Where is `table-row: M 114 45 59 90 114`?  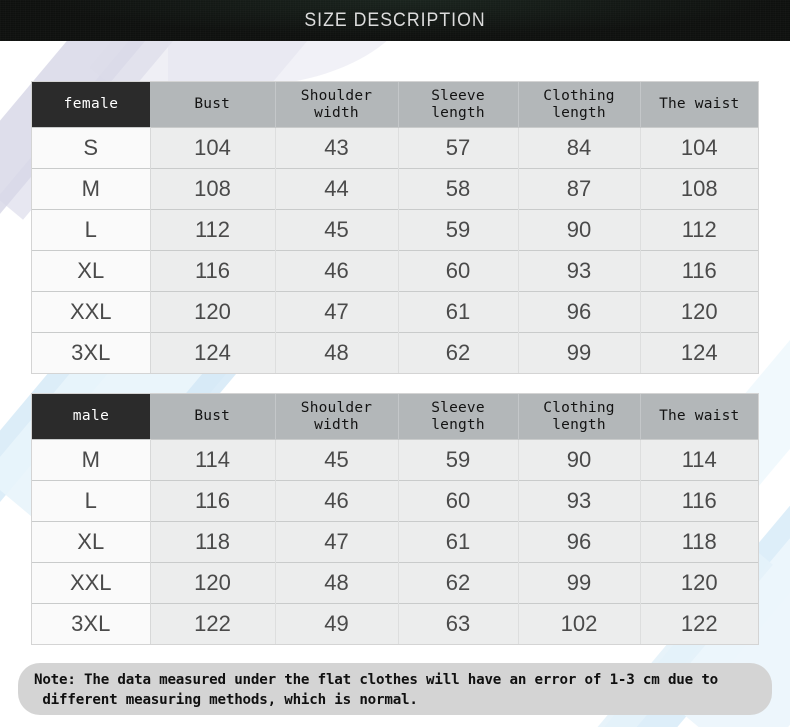 table-row: M 114 45 59 90 114 is located at coordinates (395, 460).